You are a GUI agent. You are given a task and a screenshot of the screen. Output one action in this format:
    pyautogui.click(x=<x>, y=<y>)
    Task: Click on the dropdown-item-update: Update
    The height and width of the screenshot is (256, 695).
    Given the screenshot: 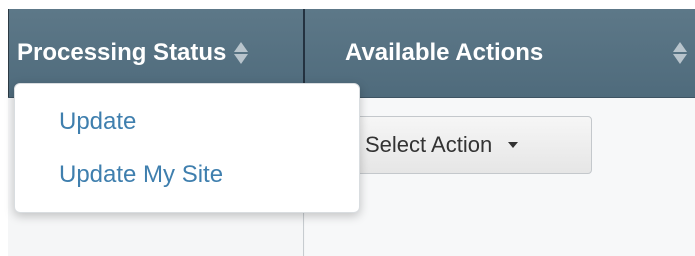 What is the action you would take?
    pyautogui.click(x=97, y=122)
    